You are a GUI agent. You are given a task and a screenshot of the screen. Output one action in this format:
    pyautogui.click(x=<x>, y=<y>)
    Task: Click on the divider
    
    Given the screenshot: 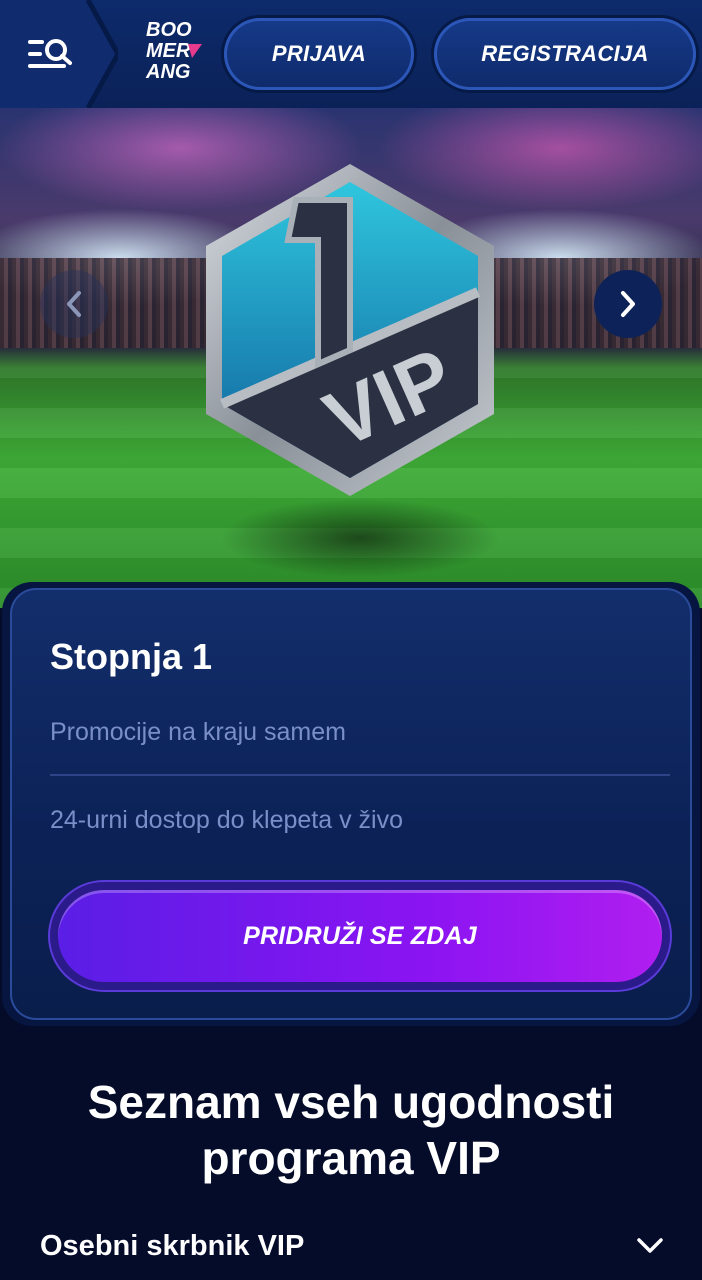 What is the action you would take?
    pyautogui.click(x=360, y=775)
    